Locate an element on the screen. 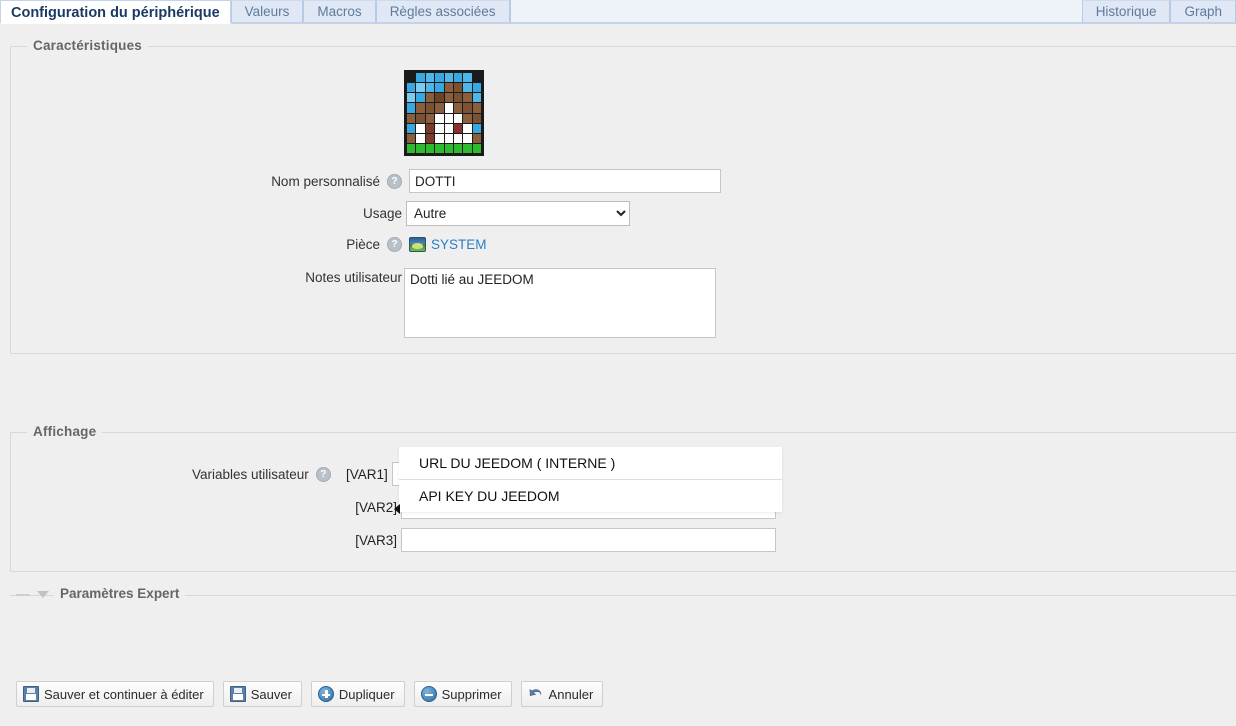 The height and width of the screenshot is (726, 1236). delete-button: Supprimer is located at coordinates (462, 694).